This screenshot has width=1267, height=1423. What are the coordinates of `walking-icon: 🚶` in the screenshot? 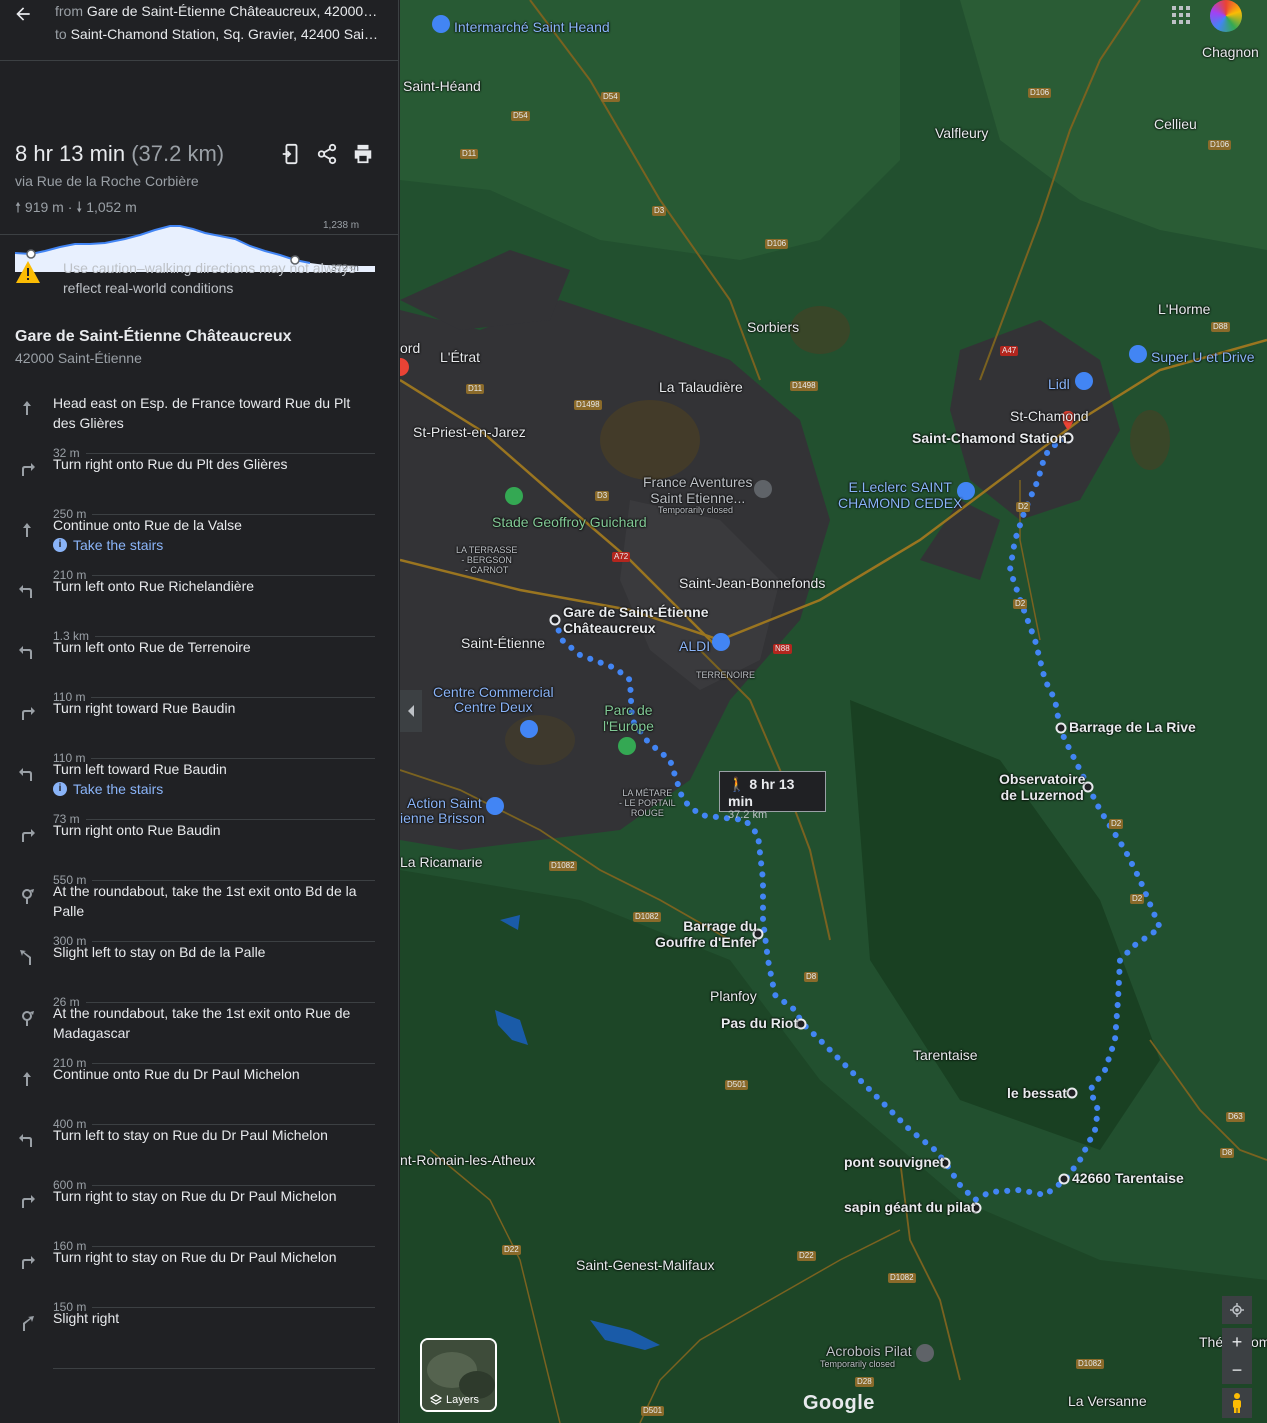 It's located at (737, 784).